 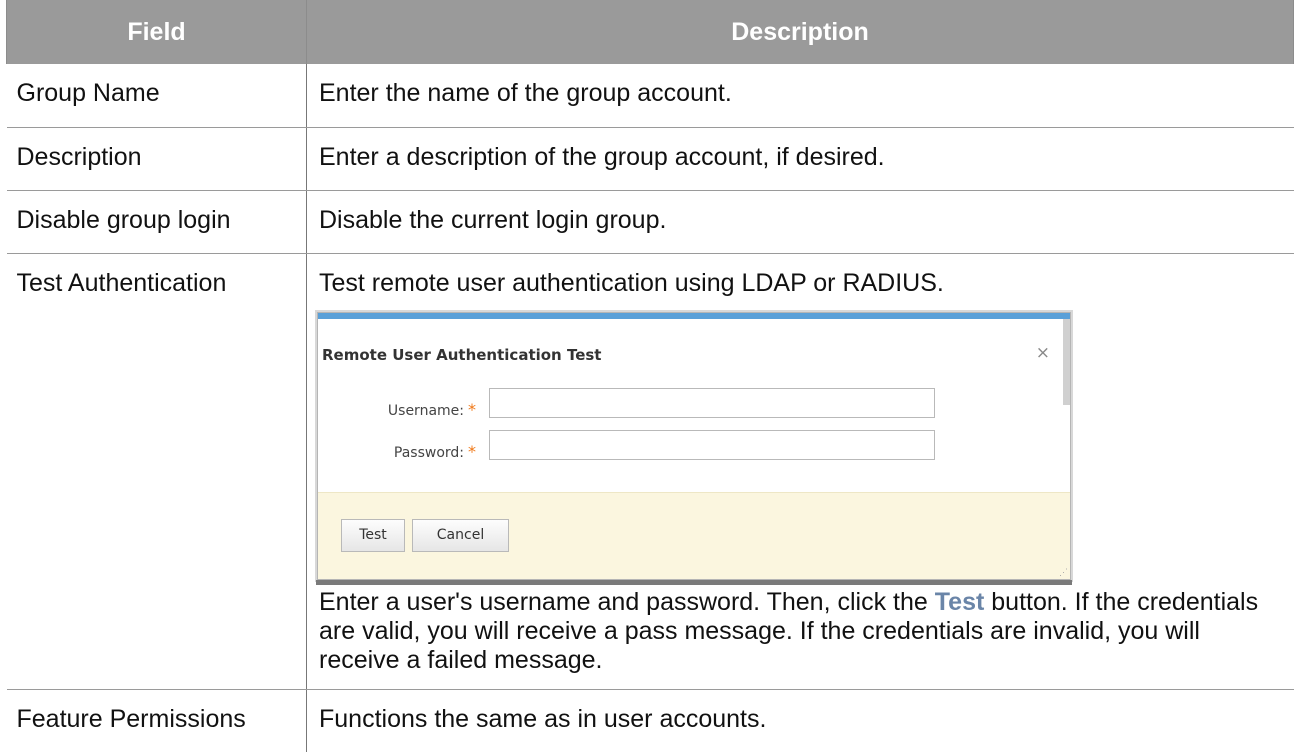 What do you see at coordinates (712, 402) in the screenshot?
I see `username-input` at bounding box center [712, 402].